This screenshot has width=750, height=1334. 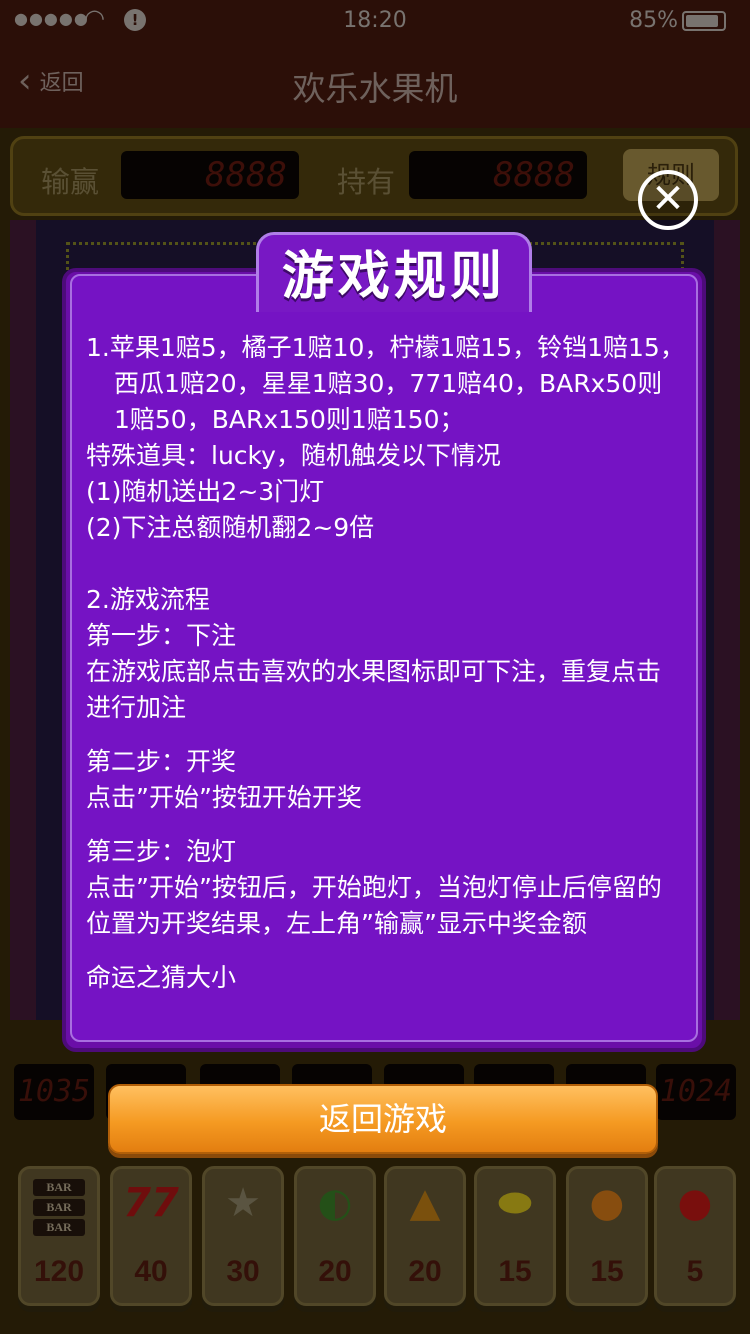 What do you see at coordinates (161, 635) in the screenshot?
I see `rule-line: 第一步：下注` at bounding box center [161, 635].